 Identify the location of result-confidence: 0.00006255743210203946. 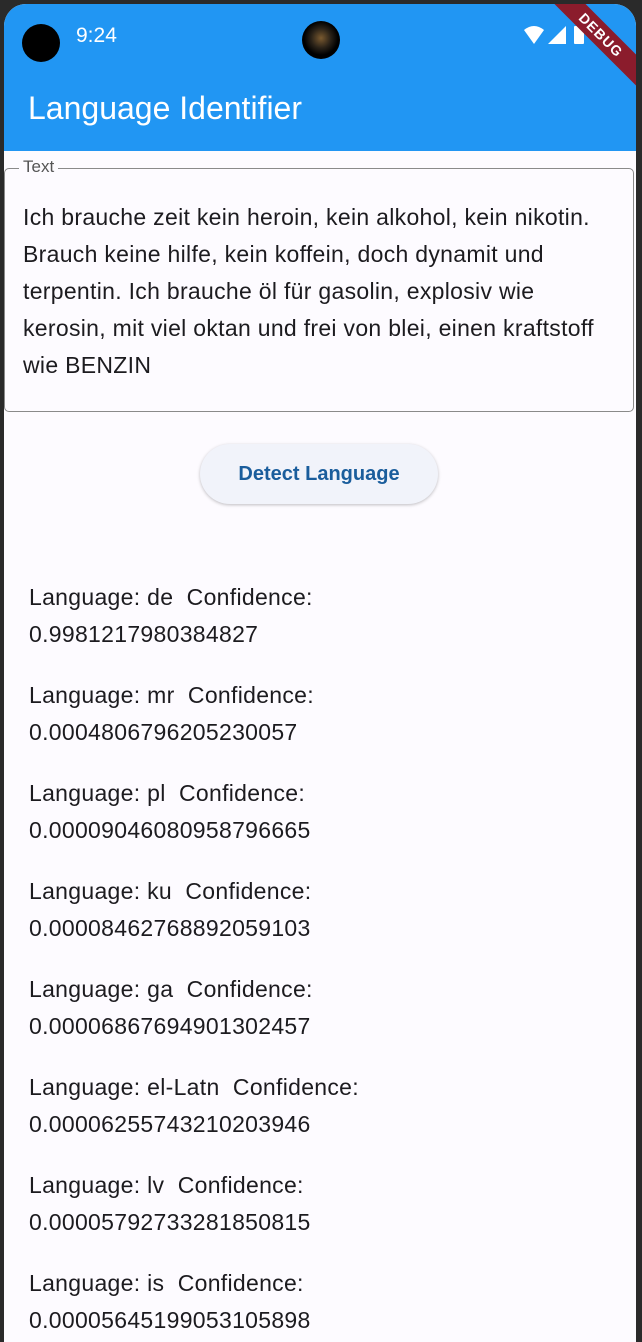
(170, 1124).